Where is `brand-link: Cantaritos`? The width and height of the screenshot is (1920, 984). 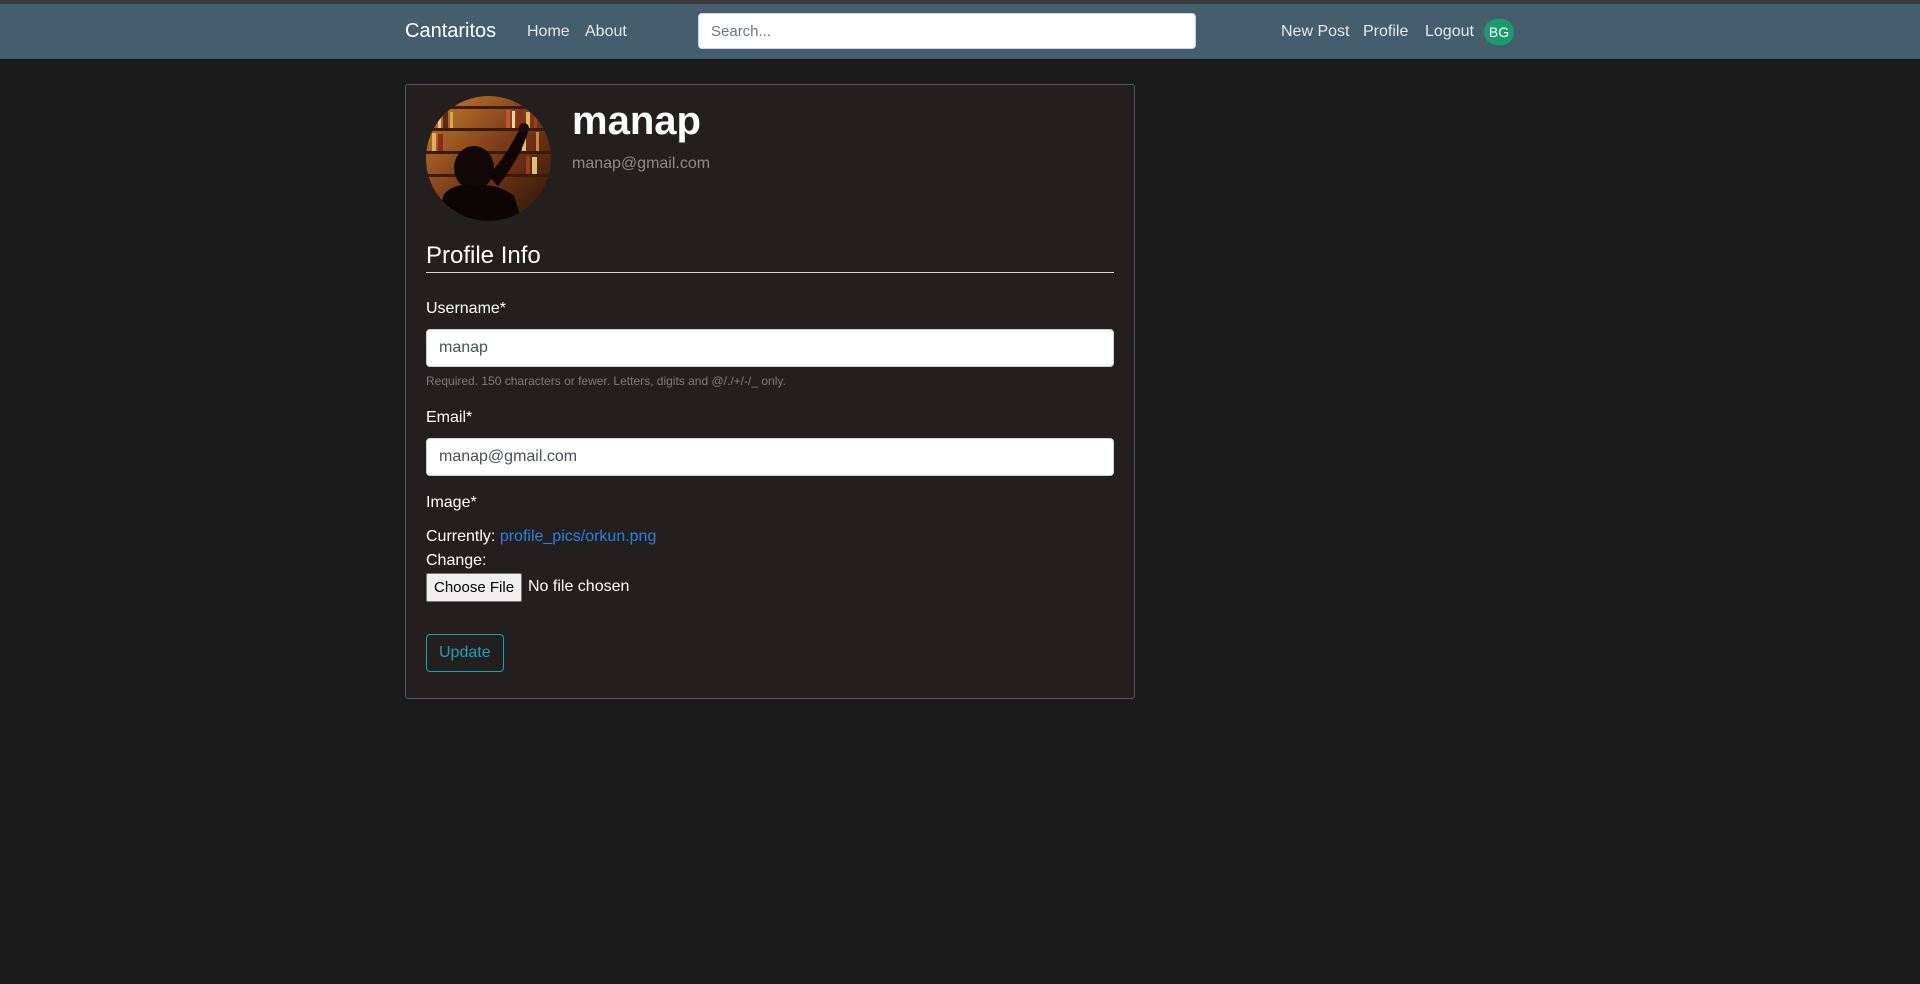
brand-link: Cantaritos is located at coordinates (450, 31).